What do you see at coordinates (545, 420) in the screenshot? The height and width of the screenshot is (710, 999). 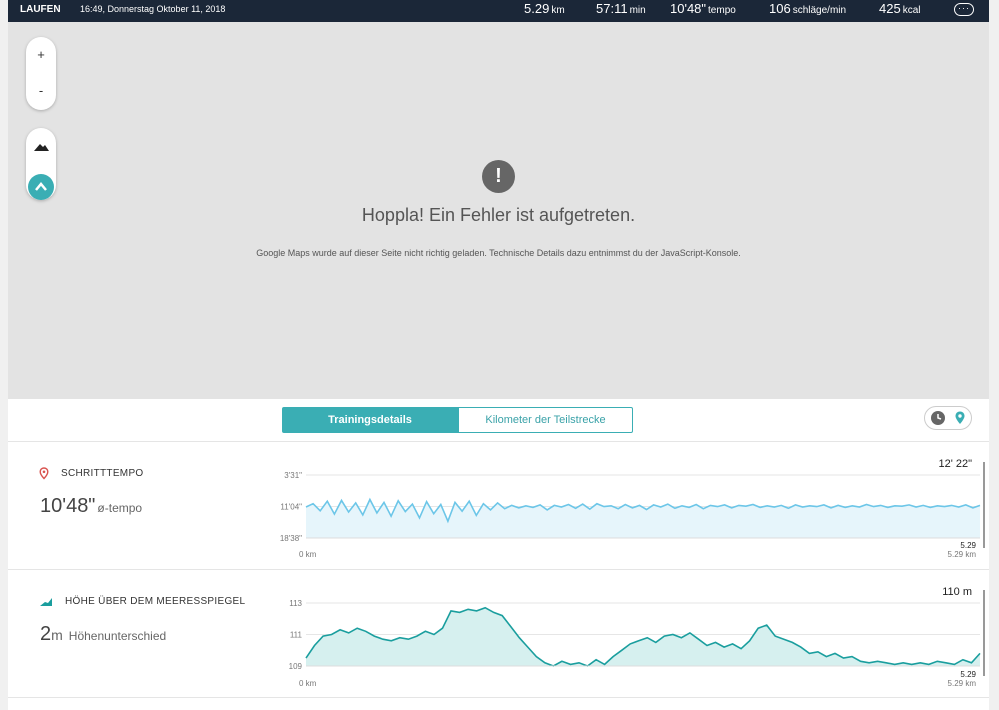 I see `tab-split-kilometers: Kilometer der Teilstrecke` at bounding box center [545, 420].